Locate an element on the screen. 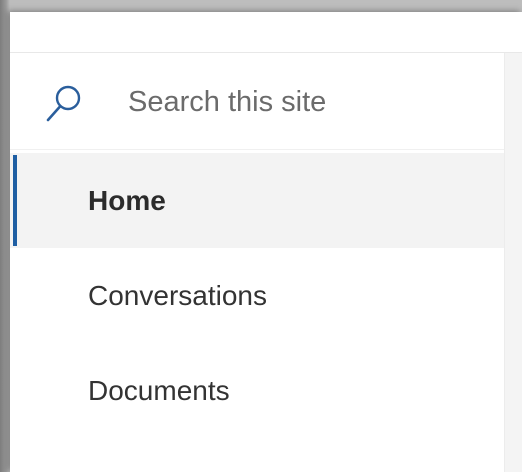 The height and width of the screenshot is (472, 522). top-bar is located at coordinates (266, 32).